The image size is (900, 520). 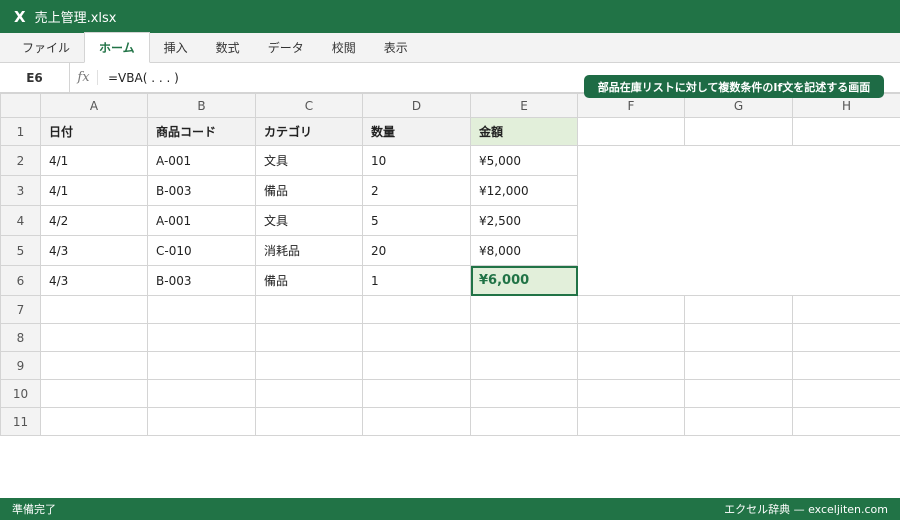 What do you see at coordinates (309, 190) in the screenshot?
I see `cell-c3: 備品` at bounding box center [309, 190].